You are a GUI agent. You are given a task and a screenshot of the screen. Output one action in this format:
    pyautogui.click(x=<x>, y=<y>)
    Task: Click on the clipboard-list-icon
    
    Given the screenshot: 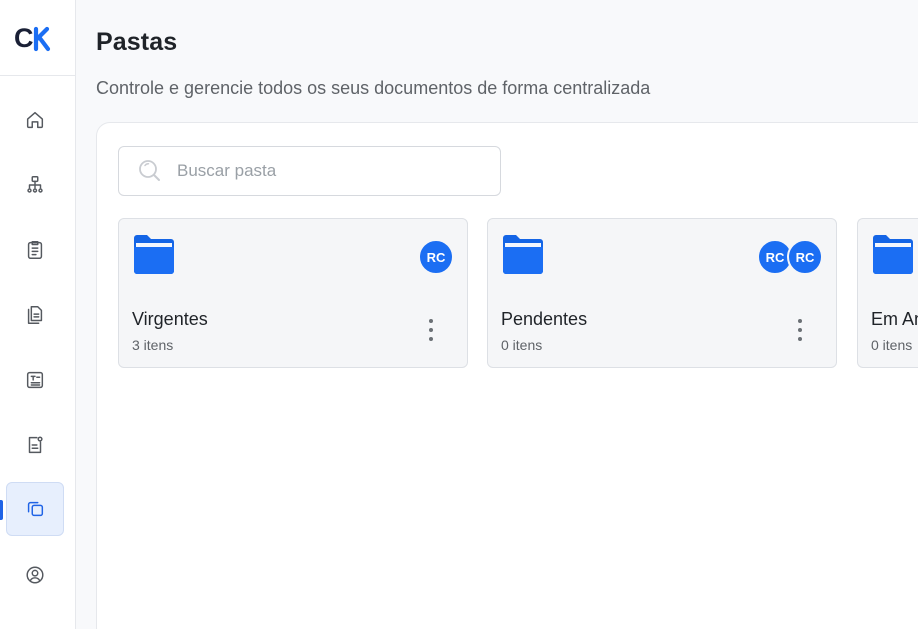 What is the action you would take?
    pyautogui.click(x=35, y=250)
    